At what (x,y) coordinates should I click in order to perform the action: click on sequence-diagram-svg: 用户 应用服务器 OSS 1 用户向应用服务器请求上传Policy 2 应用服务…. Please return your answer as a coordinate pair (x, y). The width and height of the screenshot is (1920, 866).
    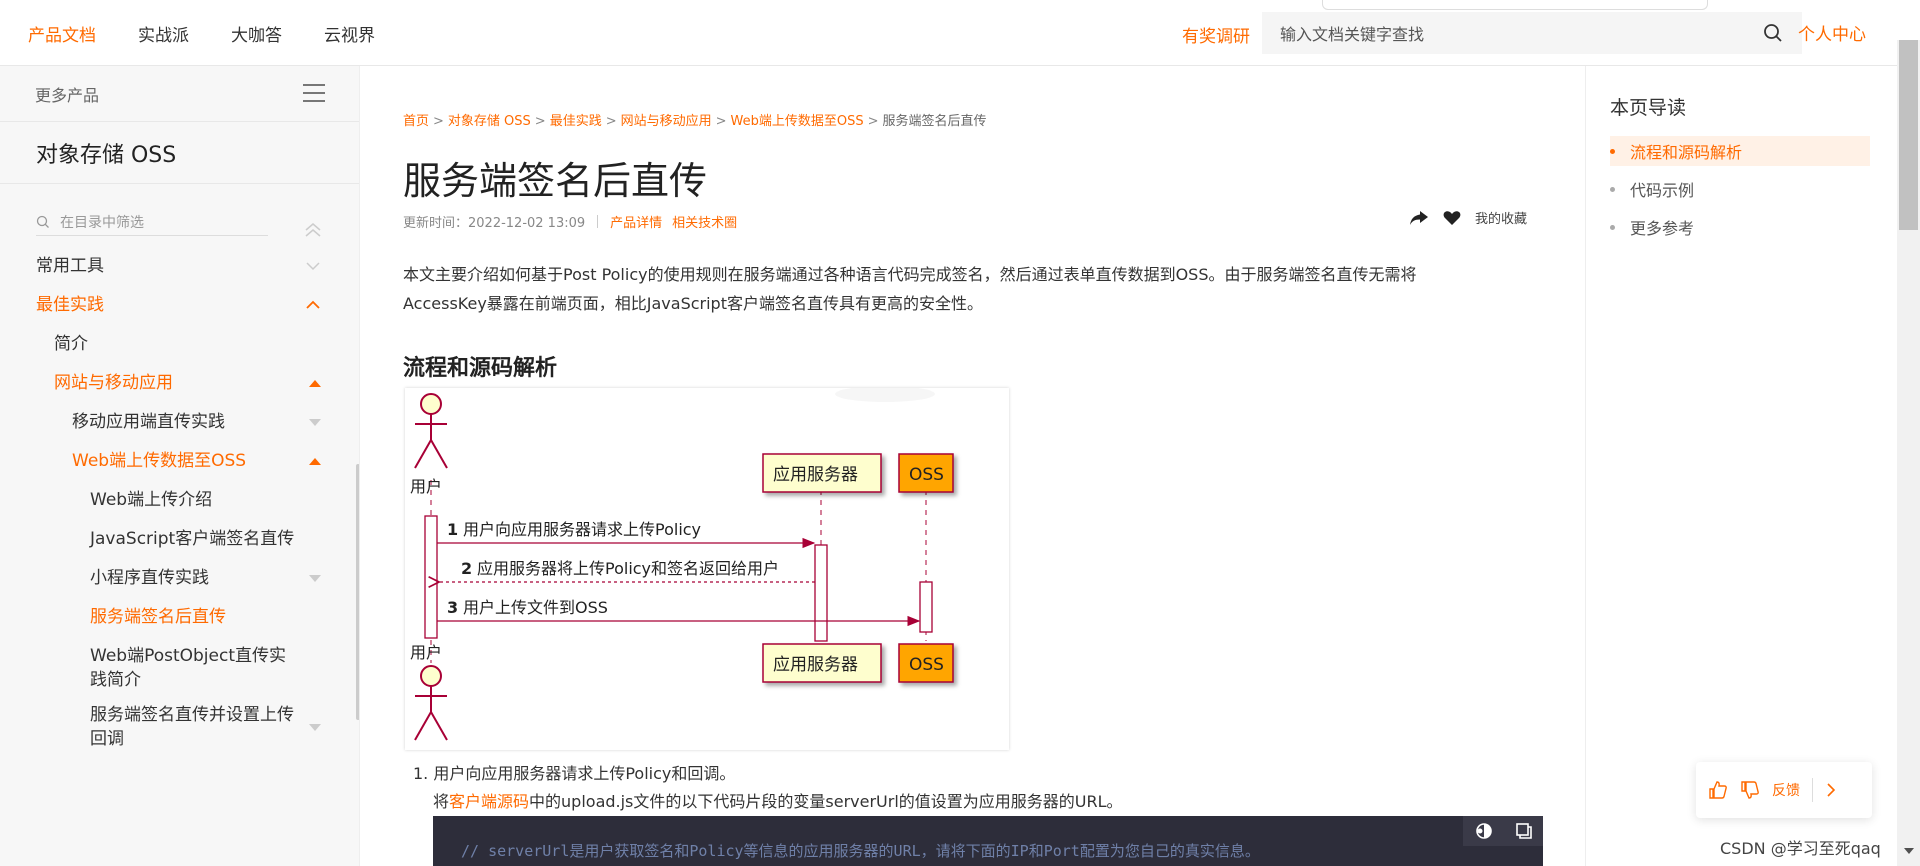
    Looking at the image, I should click on (682, 563).